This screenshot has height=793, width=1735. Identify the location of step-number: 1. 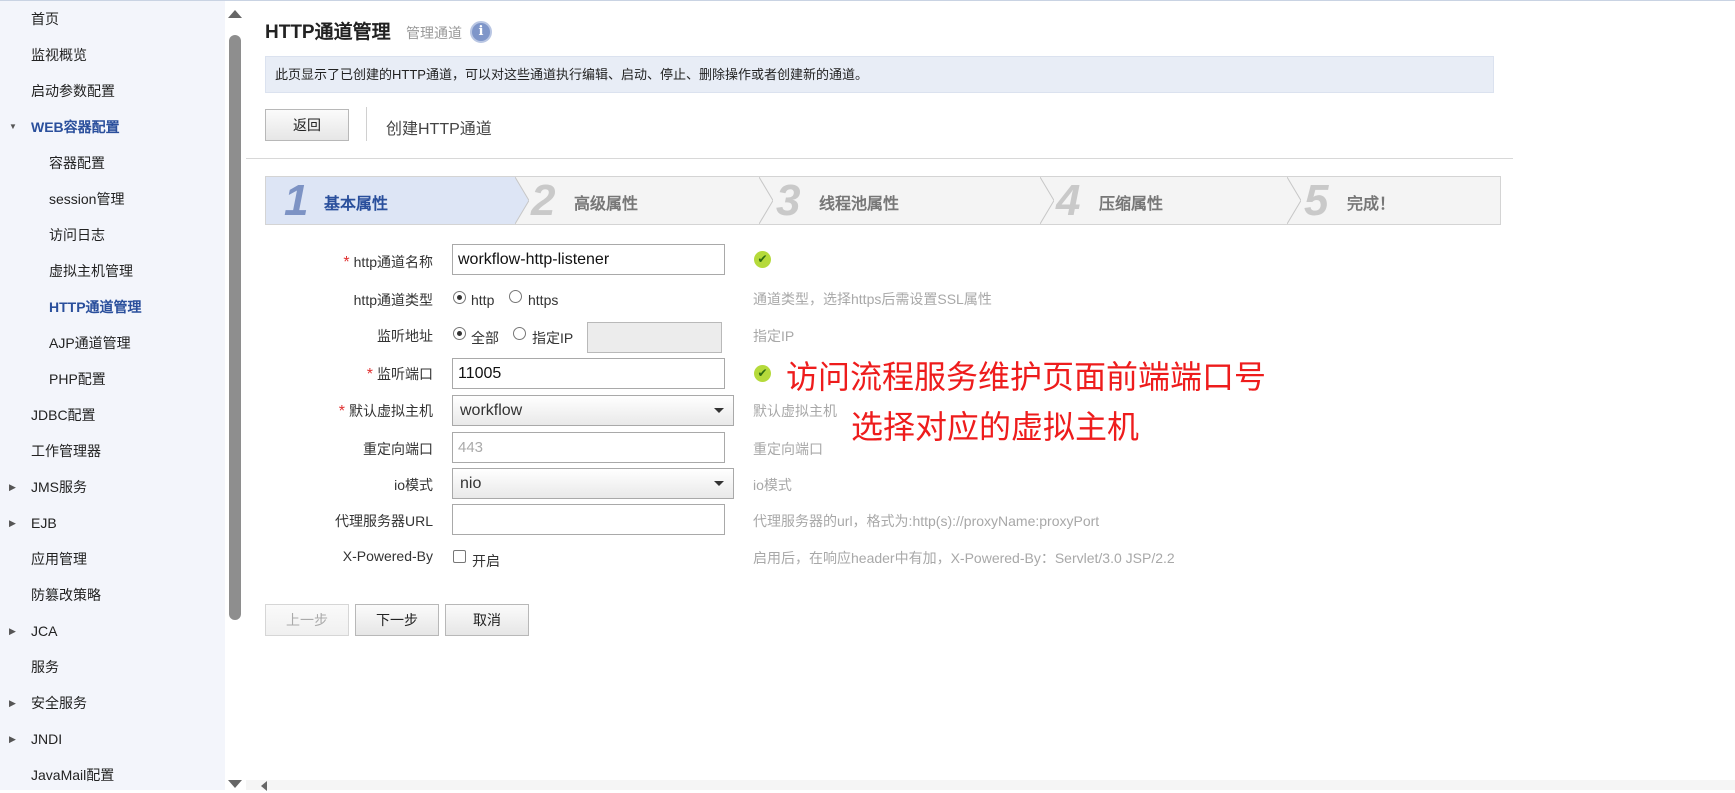
(296, 200).